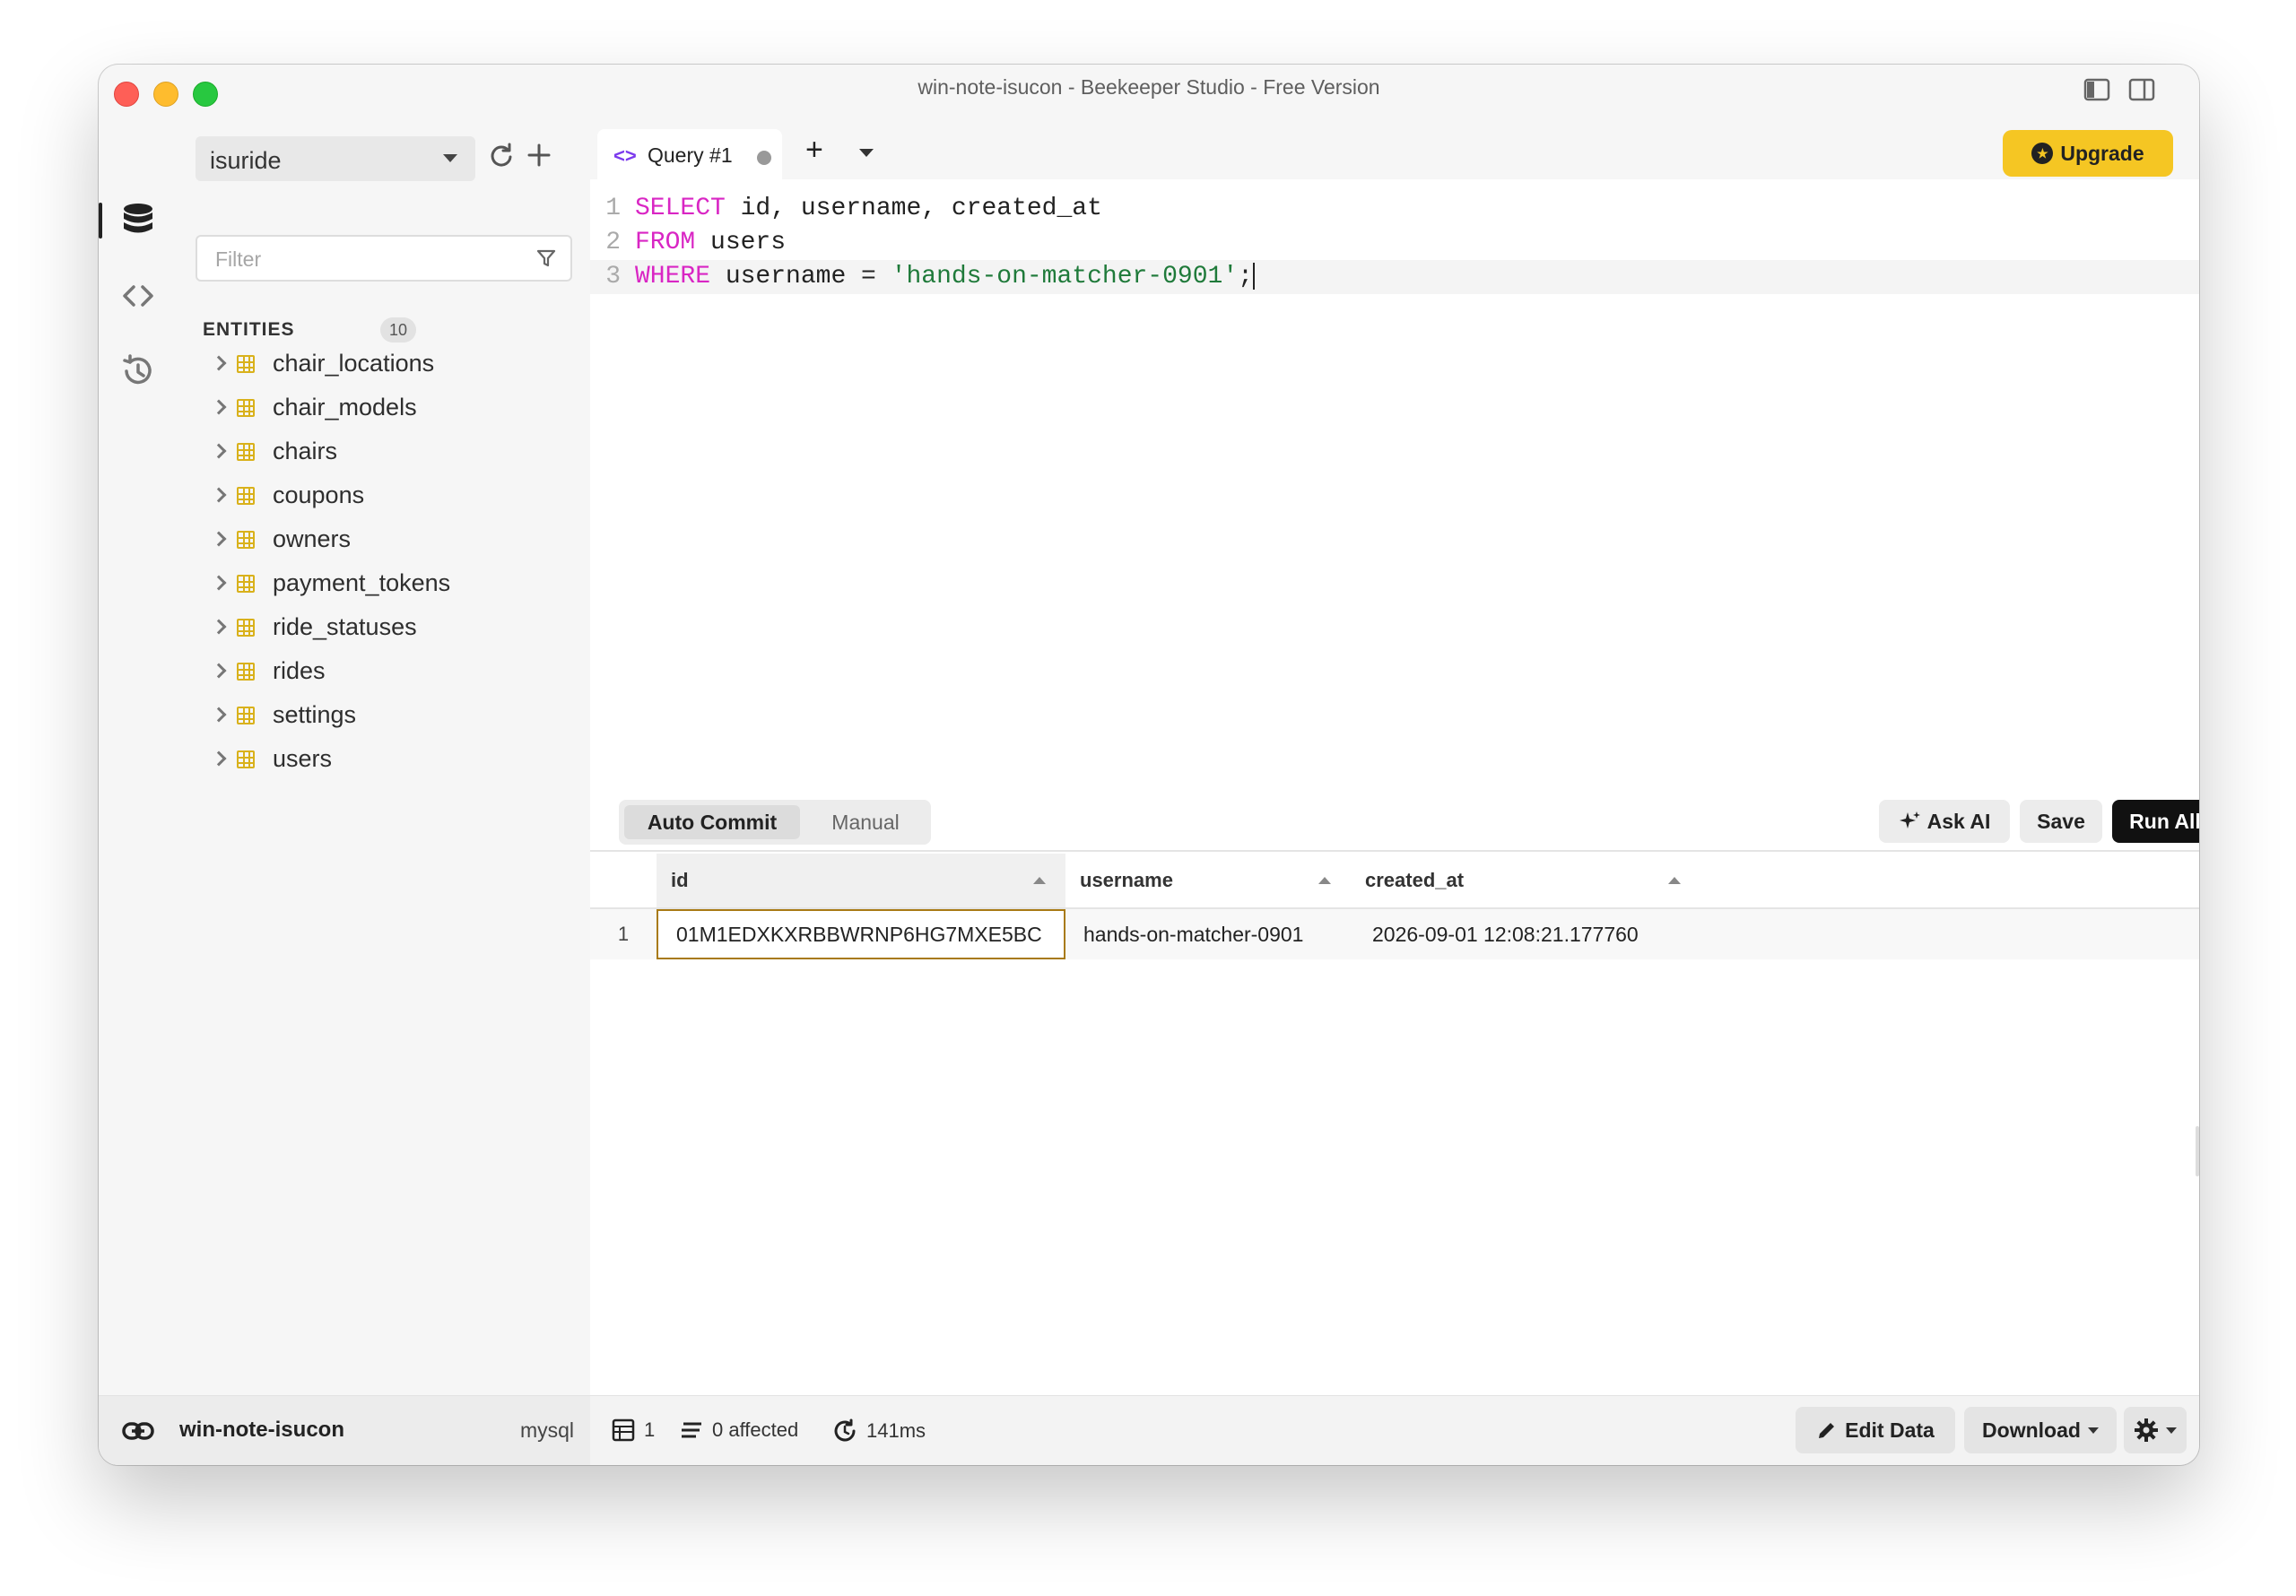 The height and width of the screenshot is (1596, 2296). I want to click on sql-keyword: FROM, so click(665, 243).